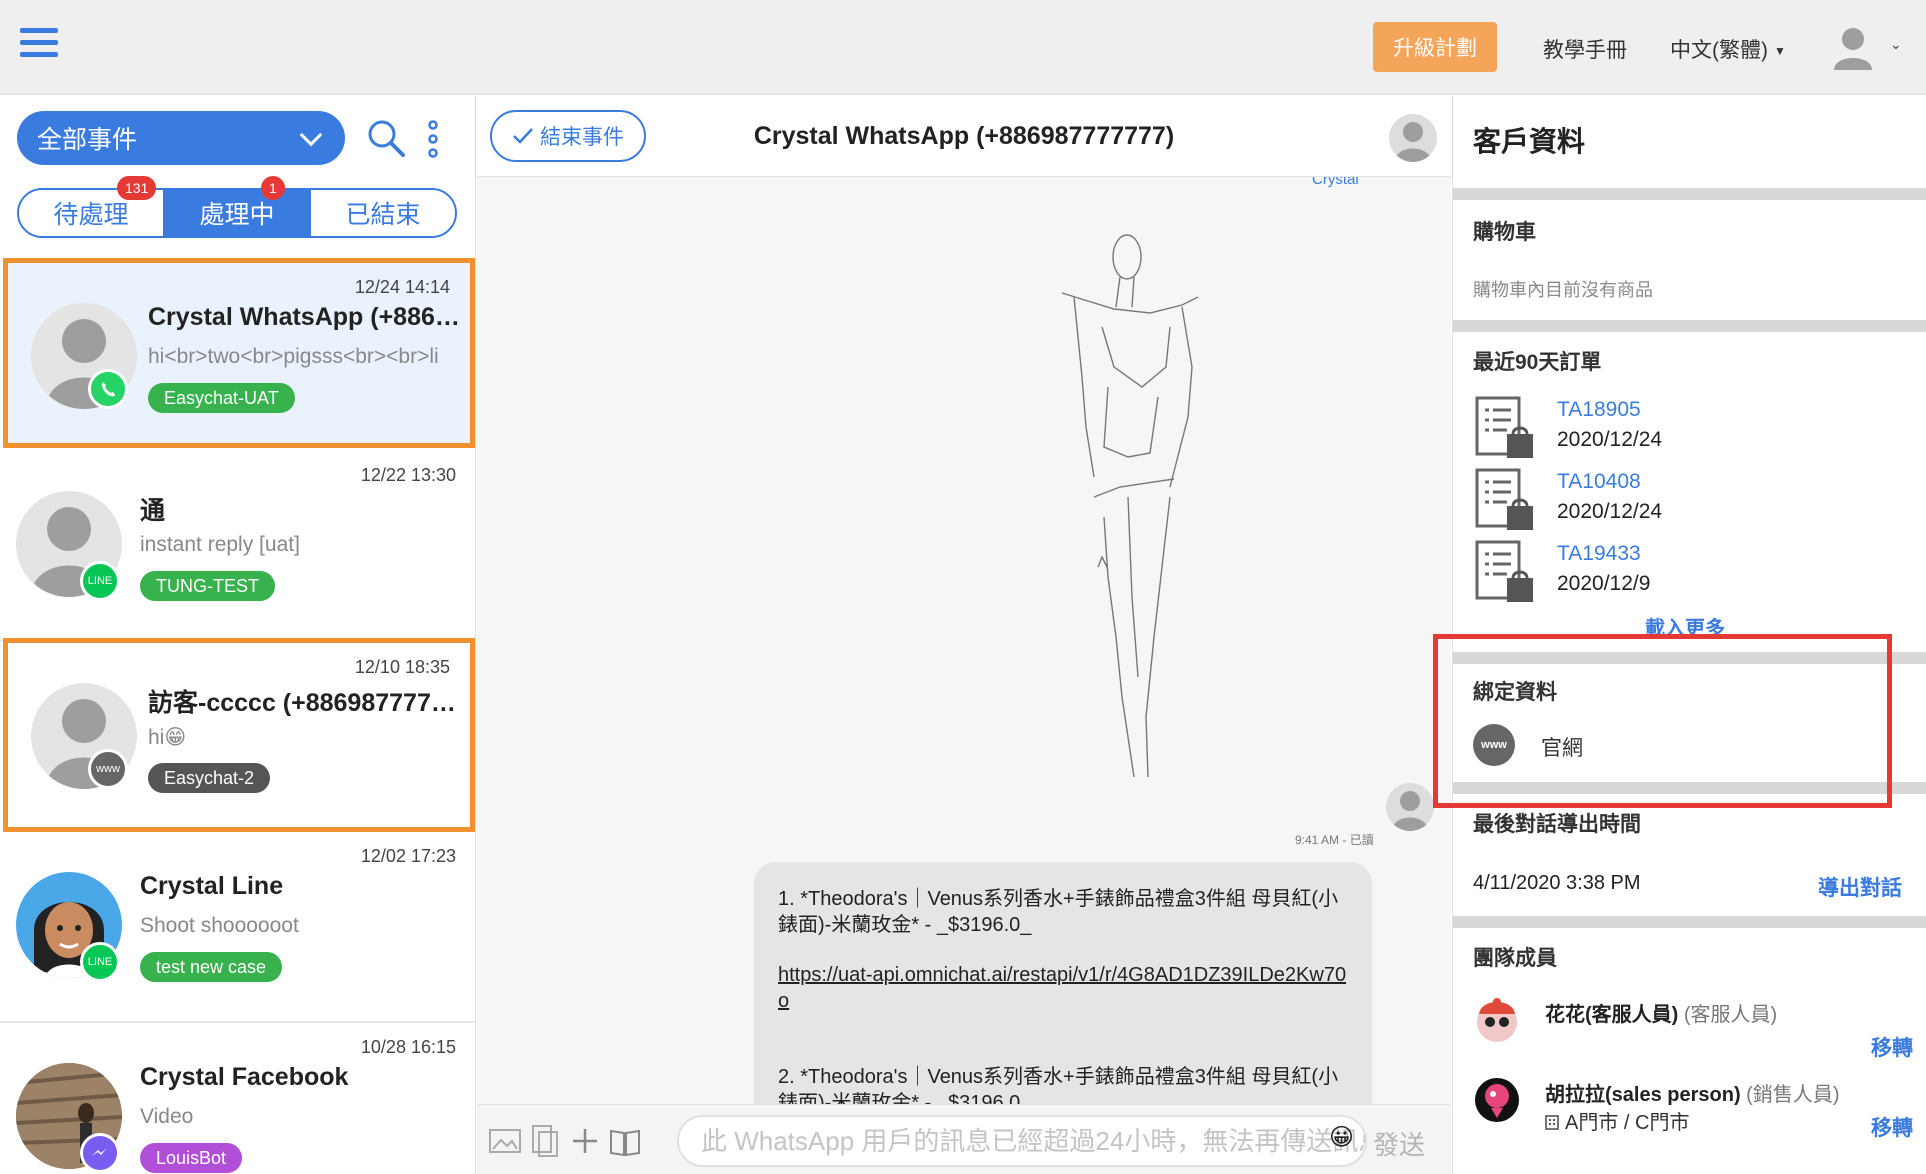 This screenshot has width=1926, height=1174. I want to click on tab-processing: 處理中 1, so click(236, 206).